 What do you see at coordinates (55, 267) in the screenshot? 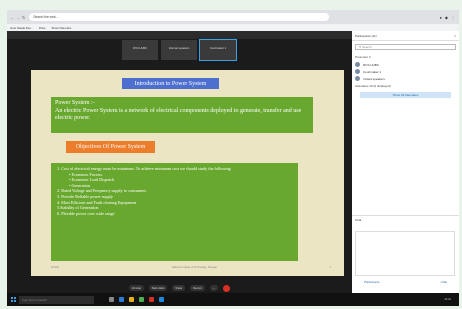
I see `footer-date: 20/4/21` at bounding box center [55, 267].